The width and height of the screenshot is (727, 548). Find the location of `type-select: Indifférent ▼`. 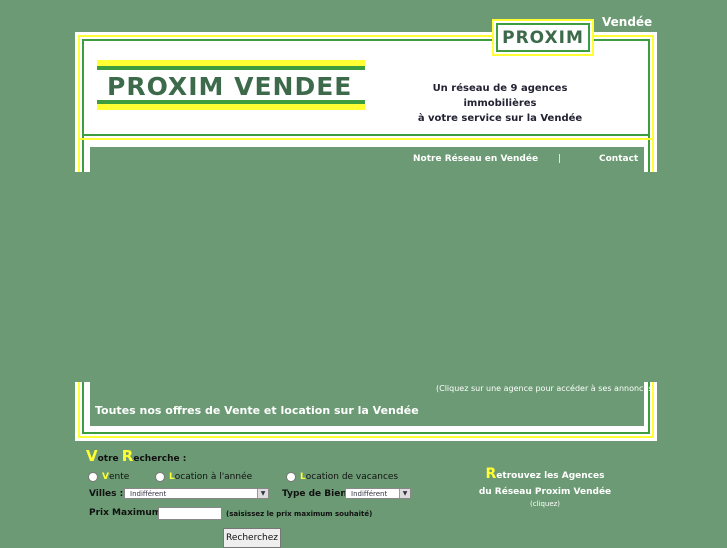

type-select: Indifférent ▼ is located at coordinates (378, 493).